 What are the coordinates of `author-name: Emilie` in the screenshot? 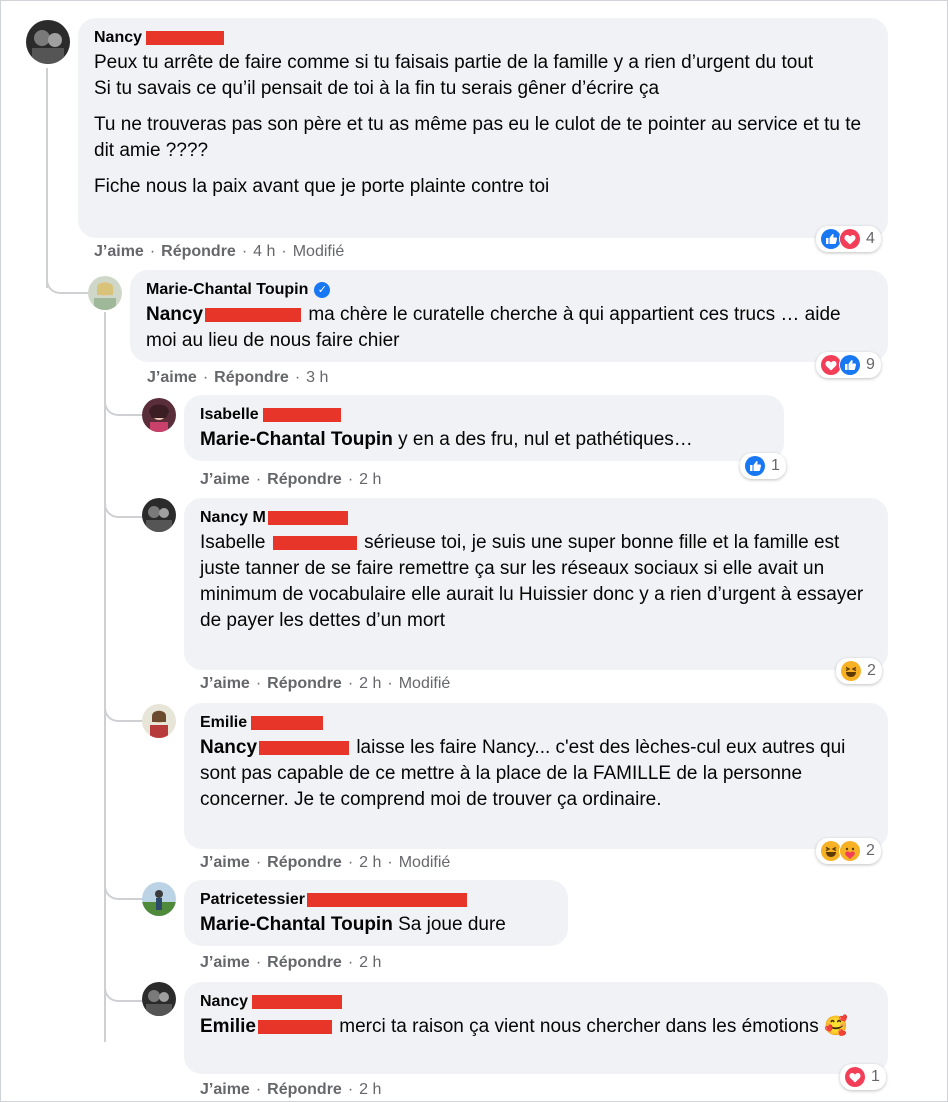 It's located at (223, 723).